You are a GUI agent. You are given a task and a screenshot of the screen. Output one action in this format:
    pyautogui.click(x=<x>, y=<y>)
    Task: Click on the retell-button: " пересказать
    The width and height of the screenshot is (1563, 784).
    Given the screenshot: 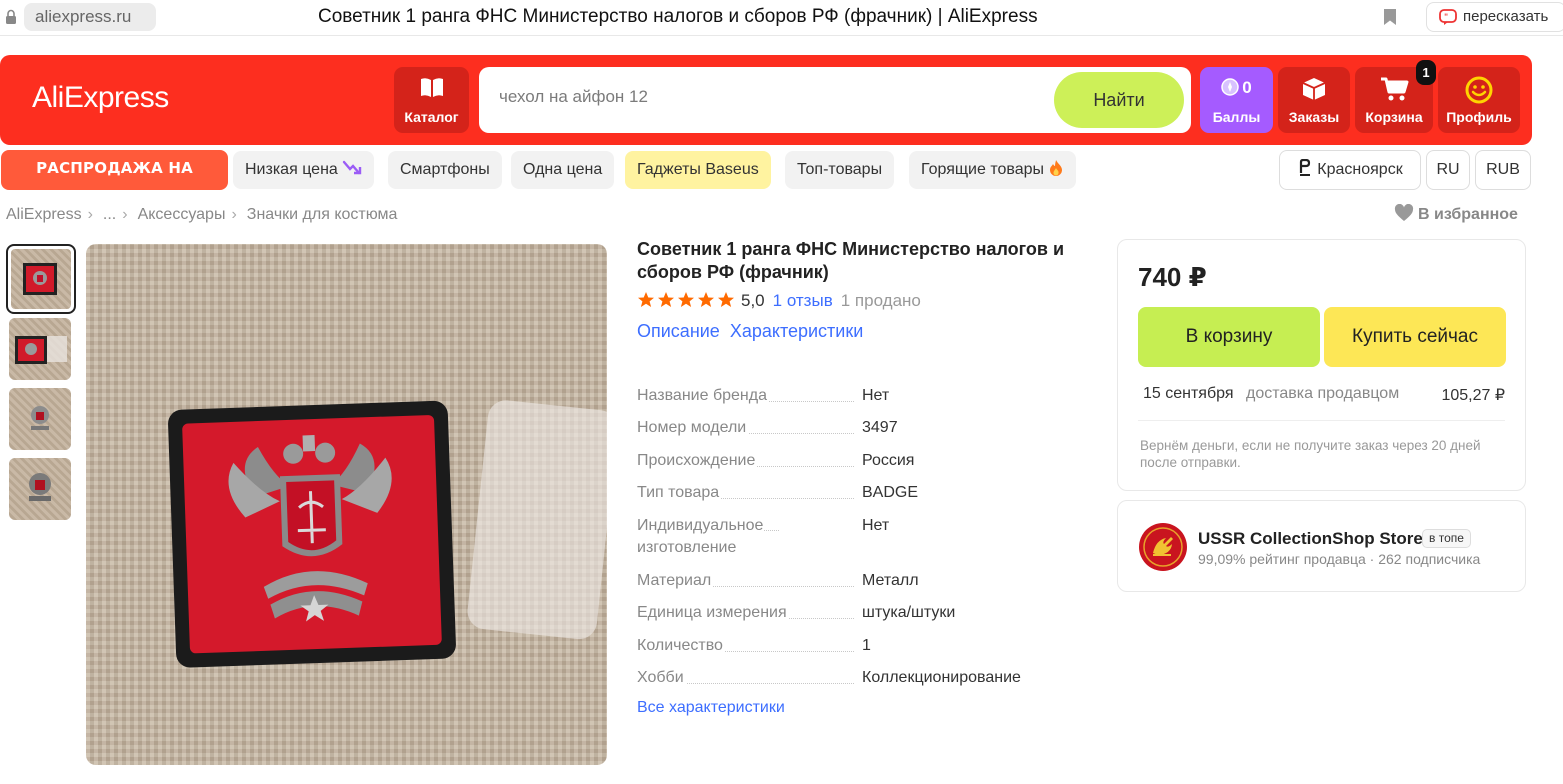 What is the action you would take?
    pyautogui.click(x=1494, y=17)
    